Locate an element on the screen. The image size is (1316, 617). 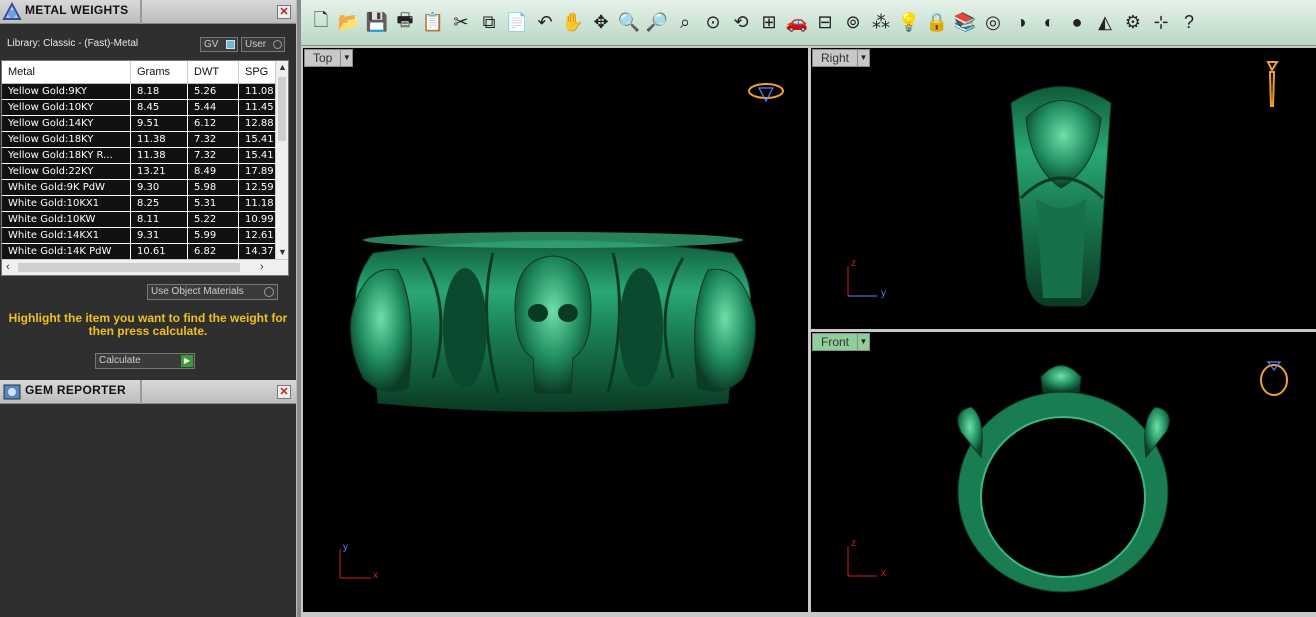
calculate-button: Calculate ▶ is located at coordinates (145, 361).